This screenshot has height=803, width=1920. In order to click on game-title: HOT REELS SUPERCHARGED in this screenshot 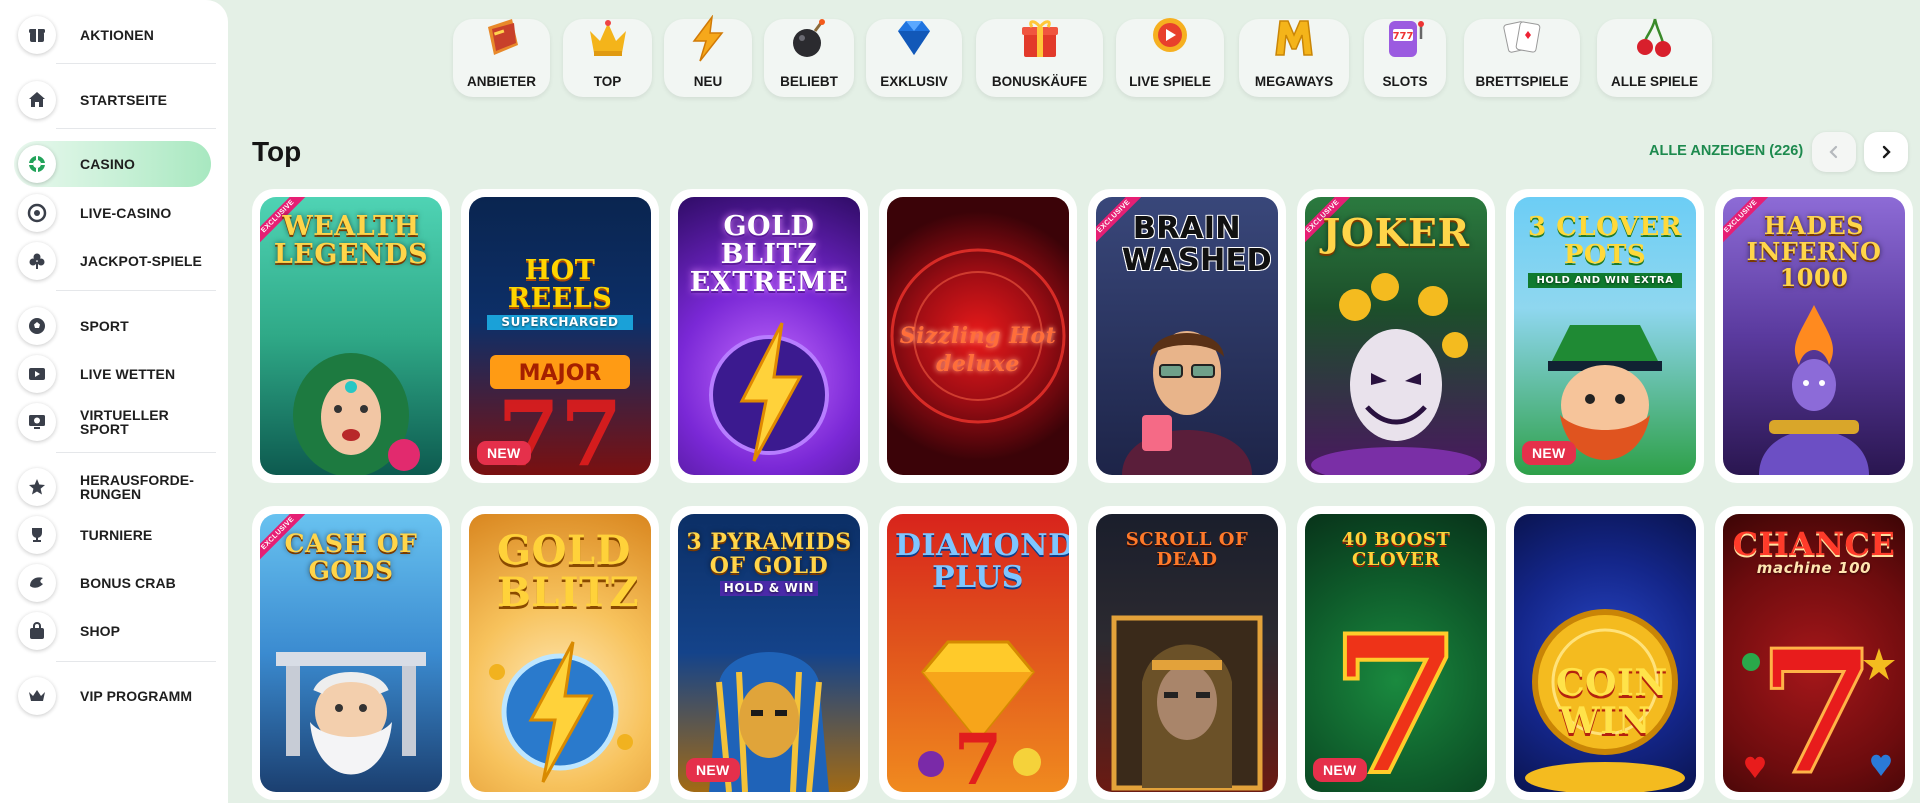, I will do `click(560, 293)`.